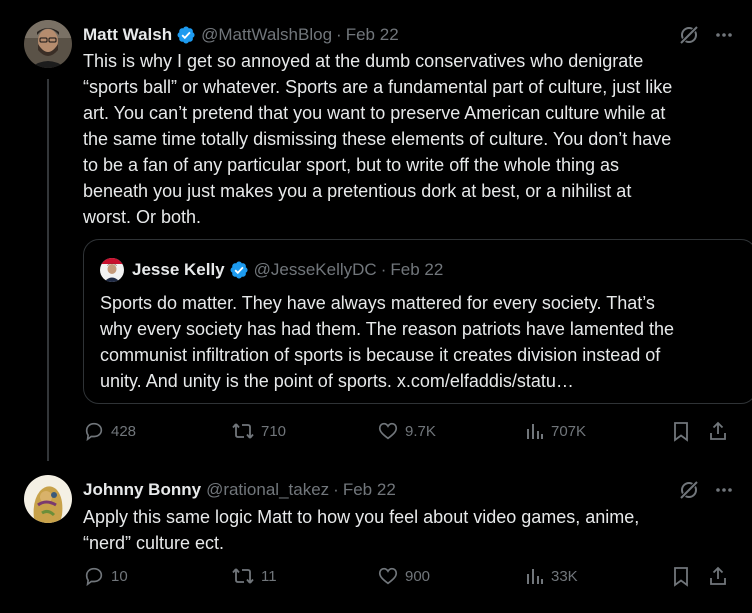 The image size is (752, 613). I want to click on repost-button: 11, so click(254, 576).